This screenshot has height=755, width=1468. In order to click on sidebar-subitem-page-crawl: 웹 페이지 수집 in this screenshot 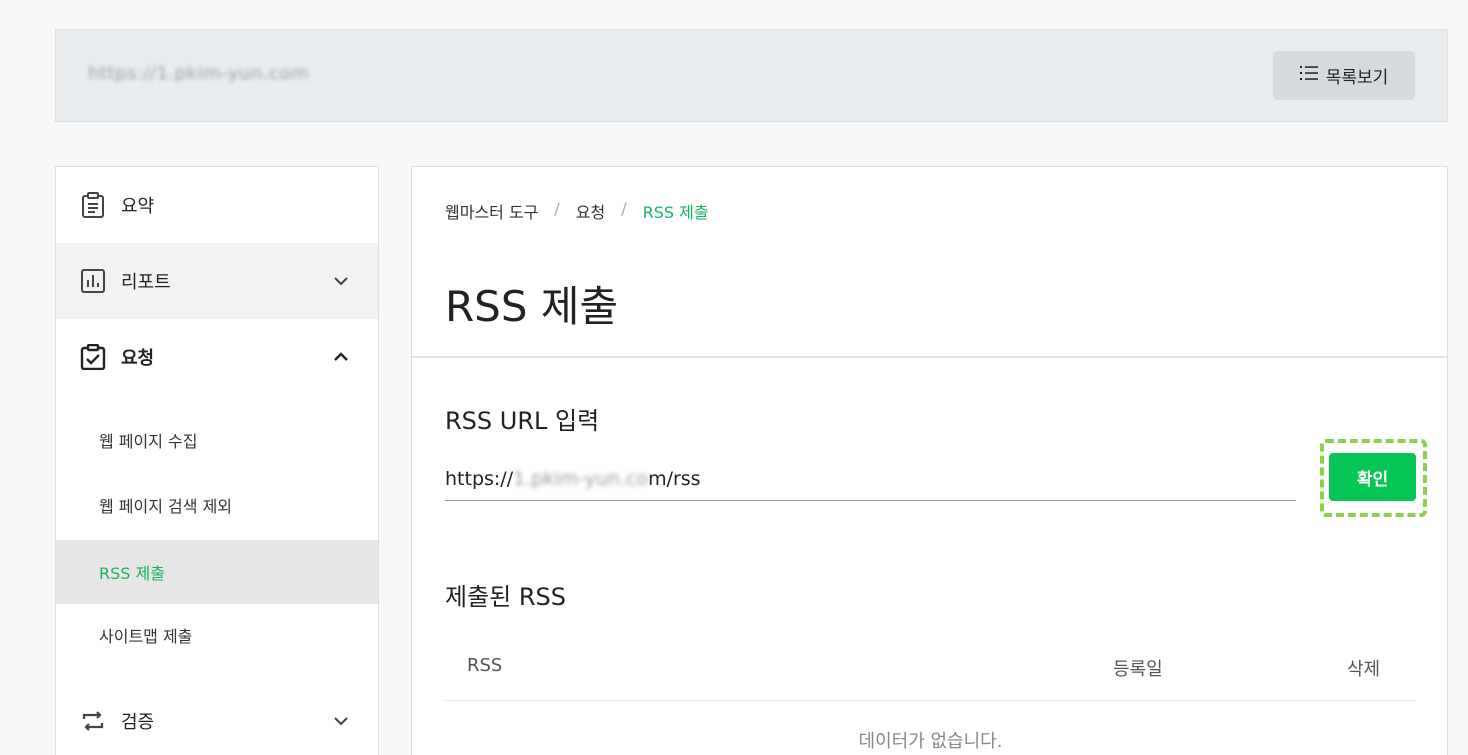, I will do `click(217, 440)`.